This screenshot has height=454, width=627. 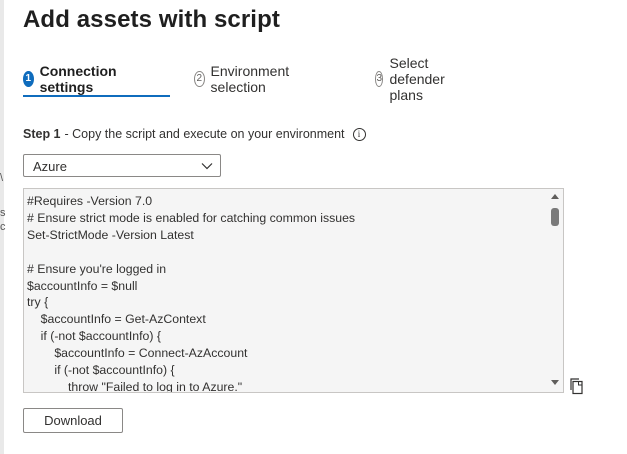 I want to click on scroll-up-arrow-icon, so click(x=555, y=196).